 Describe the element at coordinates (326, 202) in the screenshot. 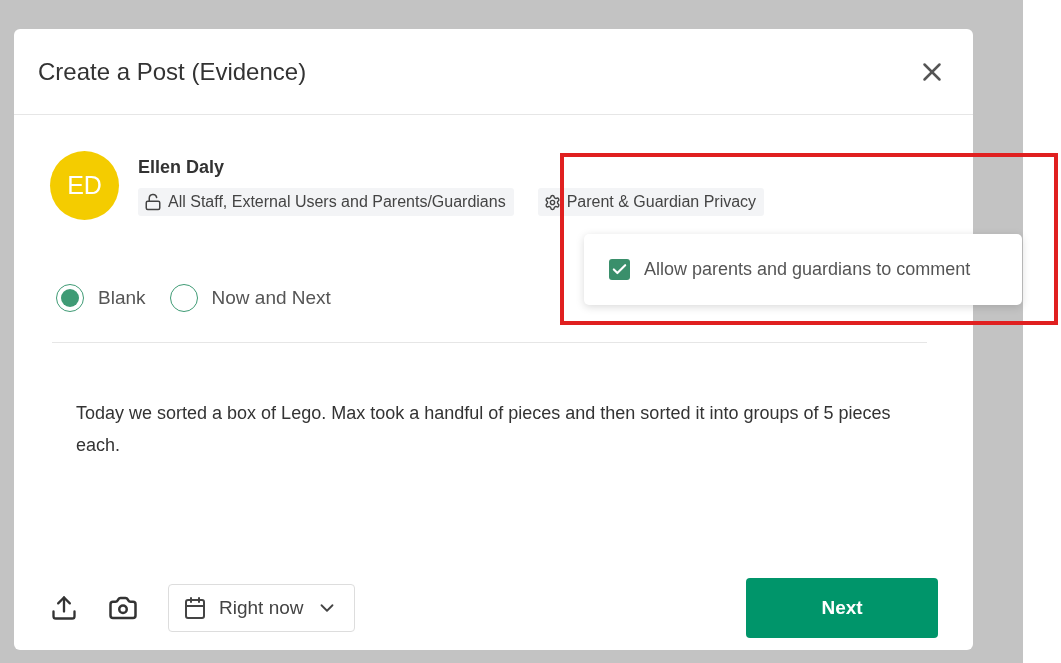

I see `audience-selector: All Staff, External Users and Parents/Guardians` at that location.